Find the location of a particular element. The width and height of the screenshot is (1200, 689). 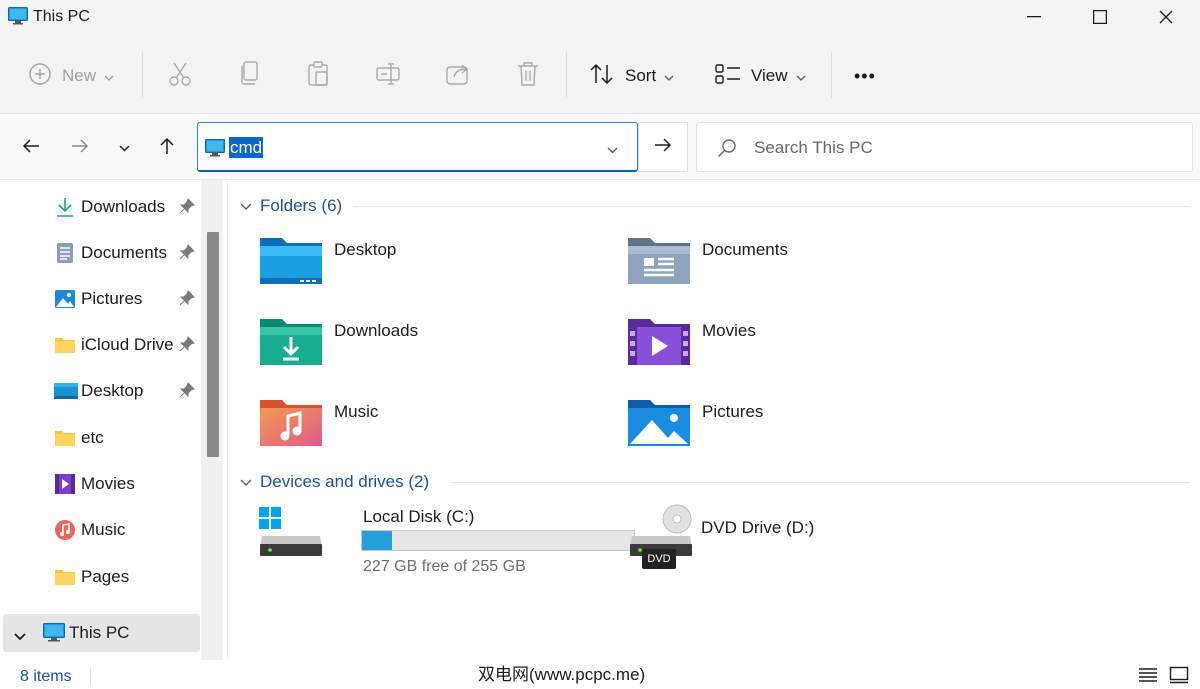

folder-tile-downloads: Downloads is located at coordinates (425, 353).